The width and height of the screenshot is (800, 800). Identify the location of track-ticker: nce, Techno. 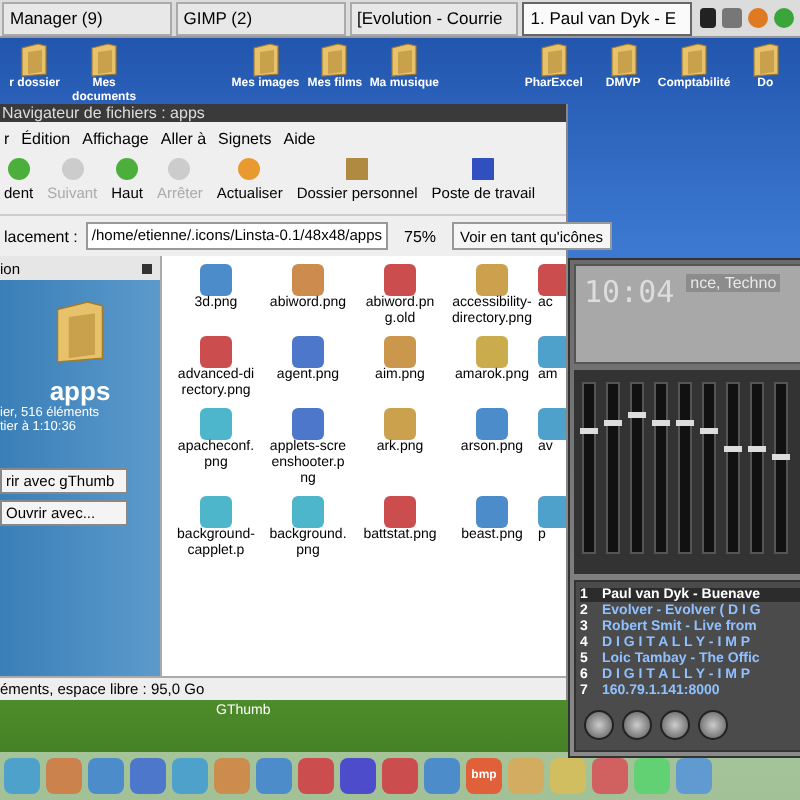
(733, 283).